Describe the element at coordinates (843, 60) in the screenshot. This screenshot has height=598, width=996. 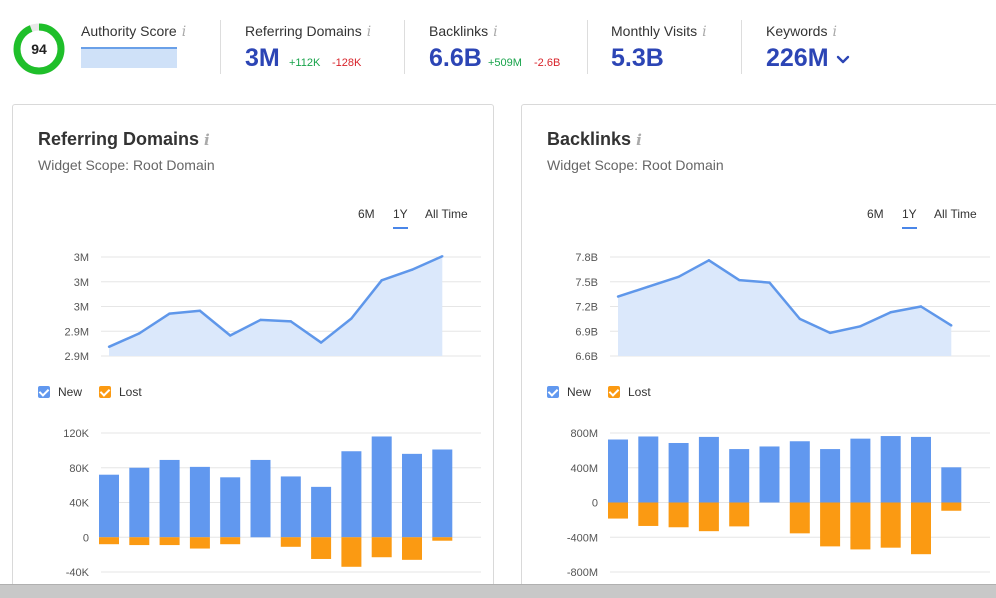
I see `chevron-down-icon` at that location.